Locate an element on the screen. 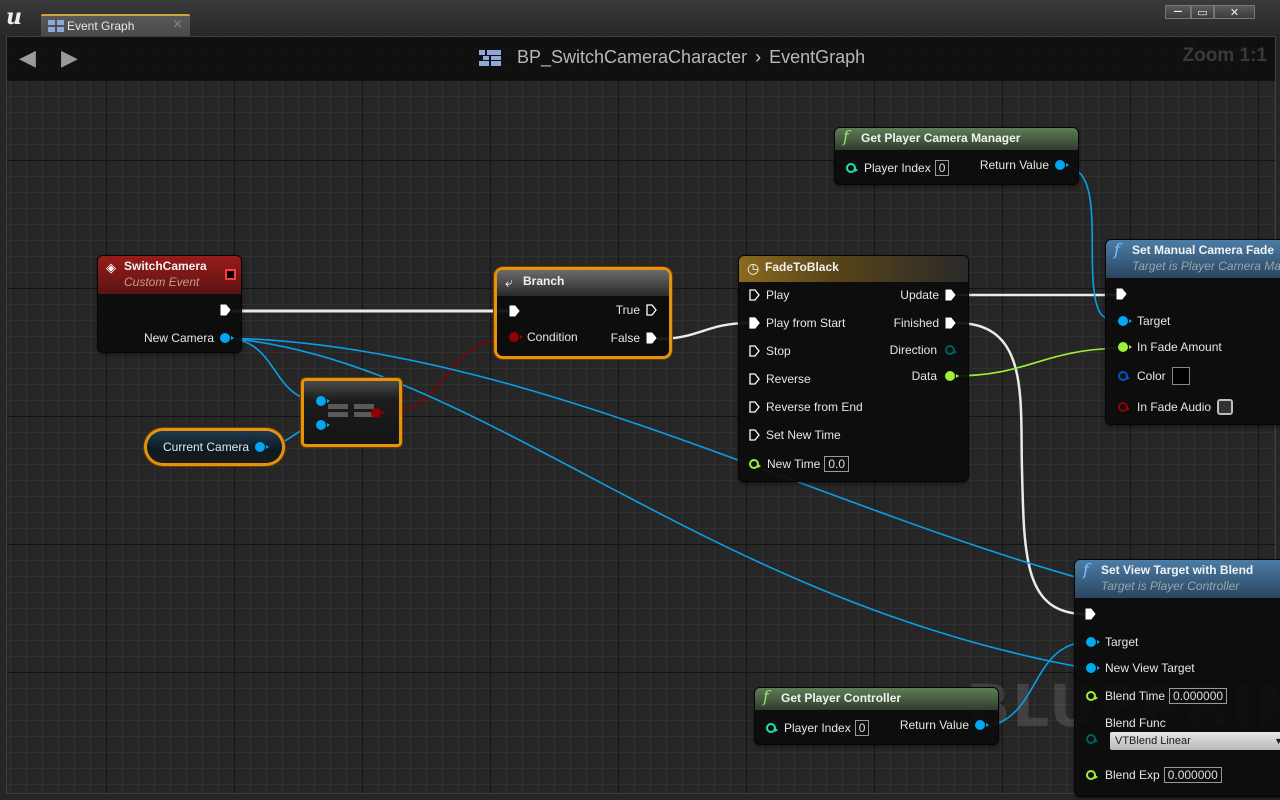 The height and width of the screenshot is (800, 1280). node-title: Branch is located at coordinates (544, 281).